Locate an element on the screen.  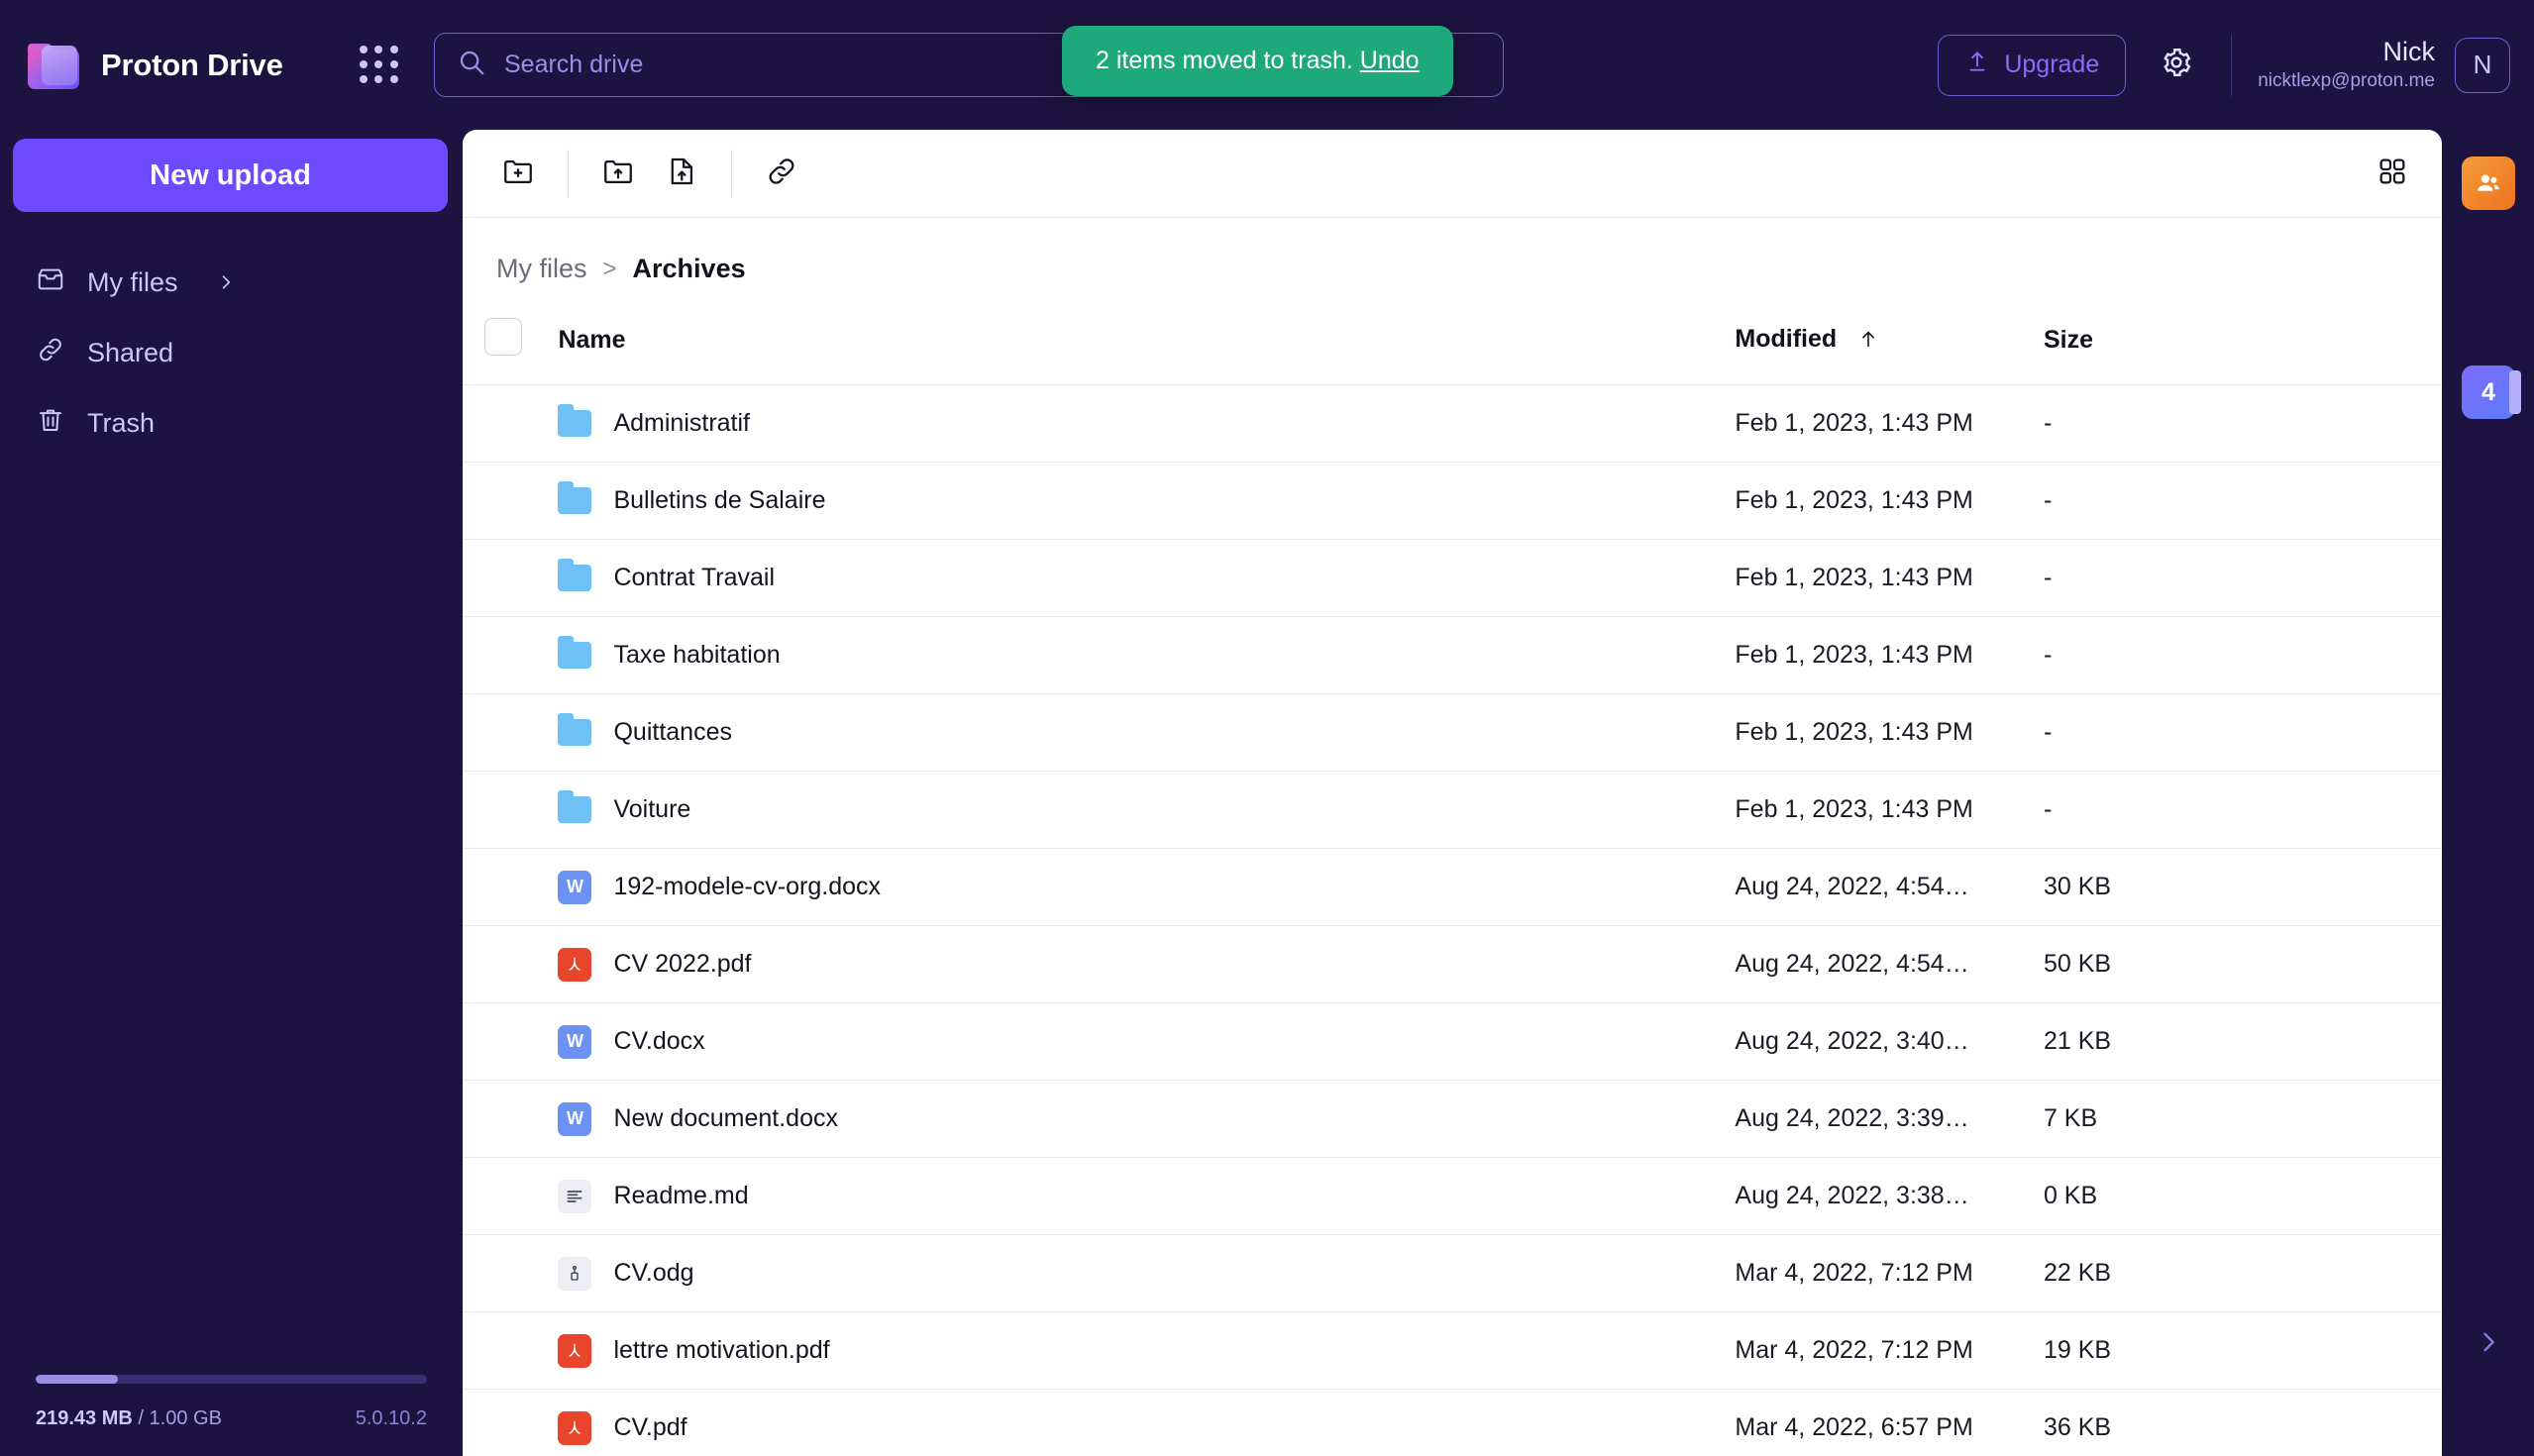
badge-count: 4 is located at coordinates (2488, 391).